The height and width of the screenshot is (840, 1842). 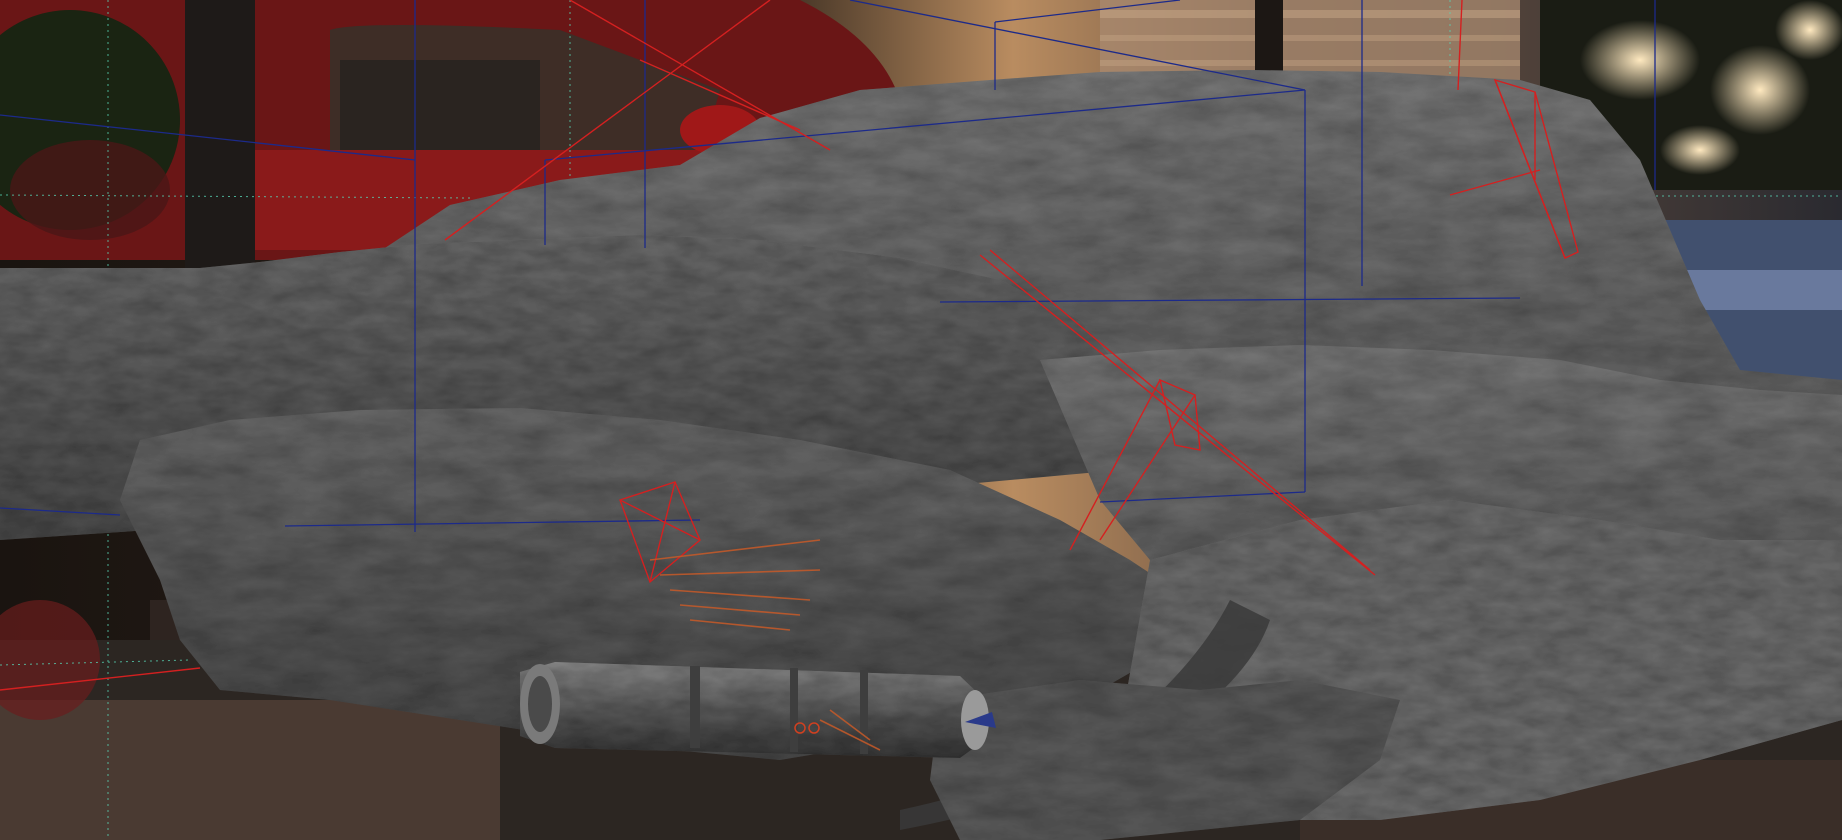 What do you see at coordinates (758, 710) in the screenshot?
I see `cylindrical-machine-model` at bounding box center [758, 710].